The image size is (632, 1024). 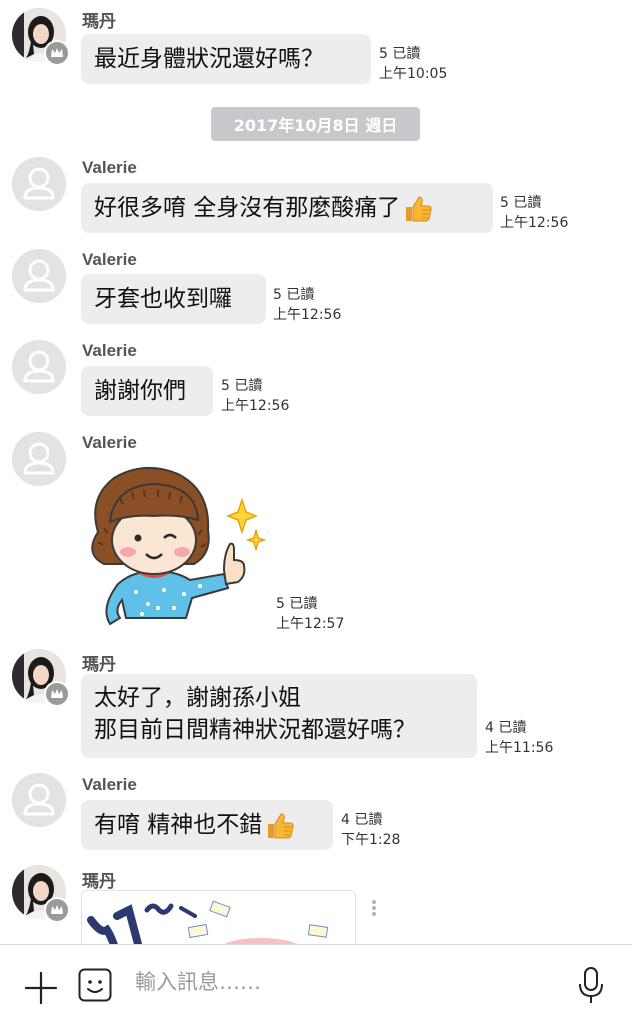 What do you see at coordinates (226, 59) in the screenshot?
I see `message-bubble: 最近身體狀況還好嗎？` at bounding box center [226, 59].